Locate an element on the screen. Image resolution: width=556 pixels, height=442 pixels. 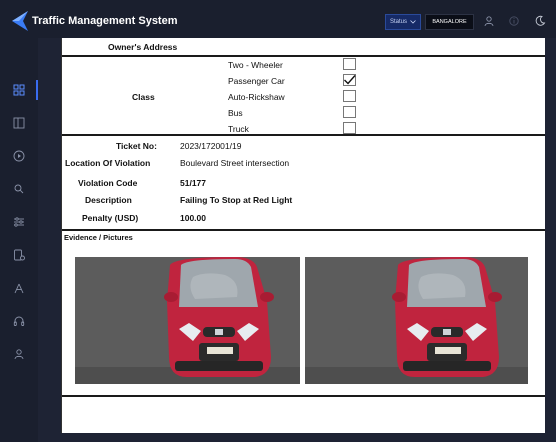
class-option-label: Two - Wheeler is located at coordinates (255, 65).